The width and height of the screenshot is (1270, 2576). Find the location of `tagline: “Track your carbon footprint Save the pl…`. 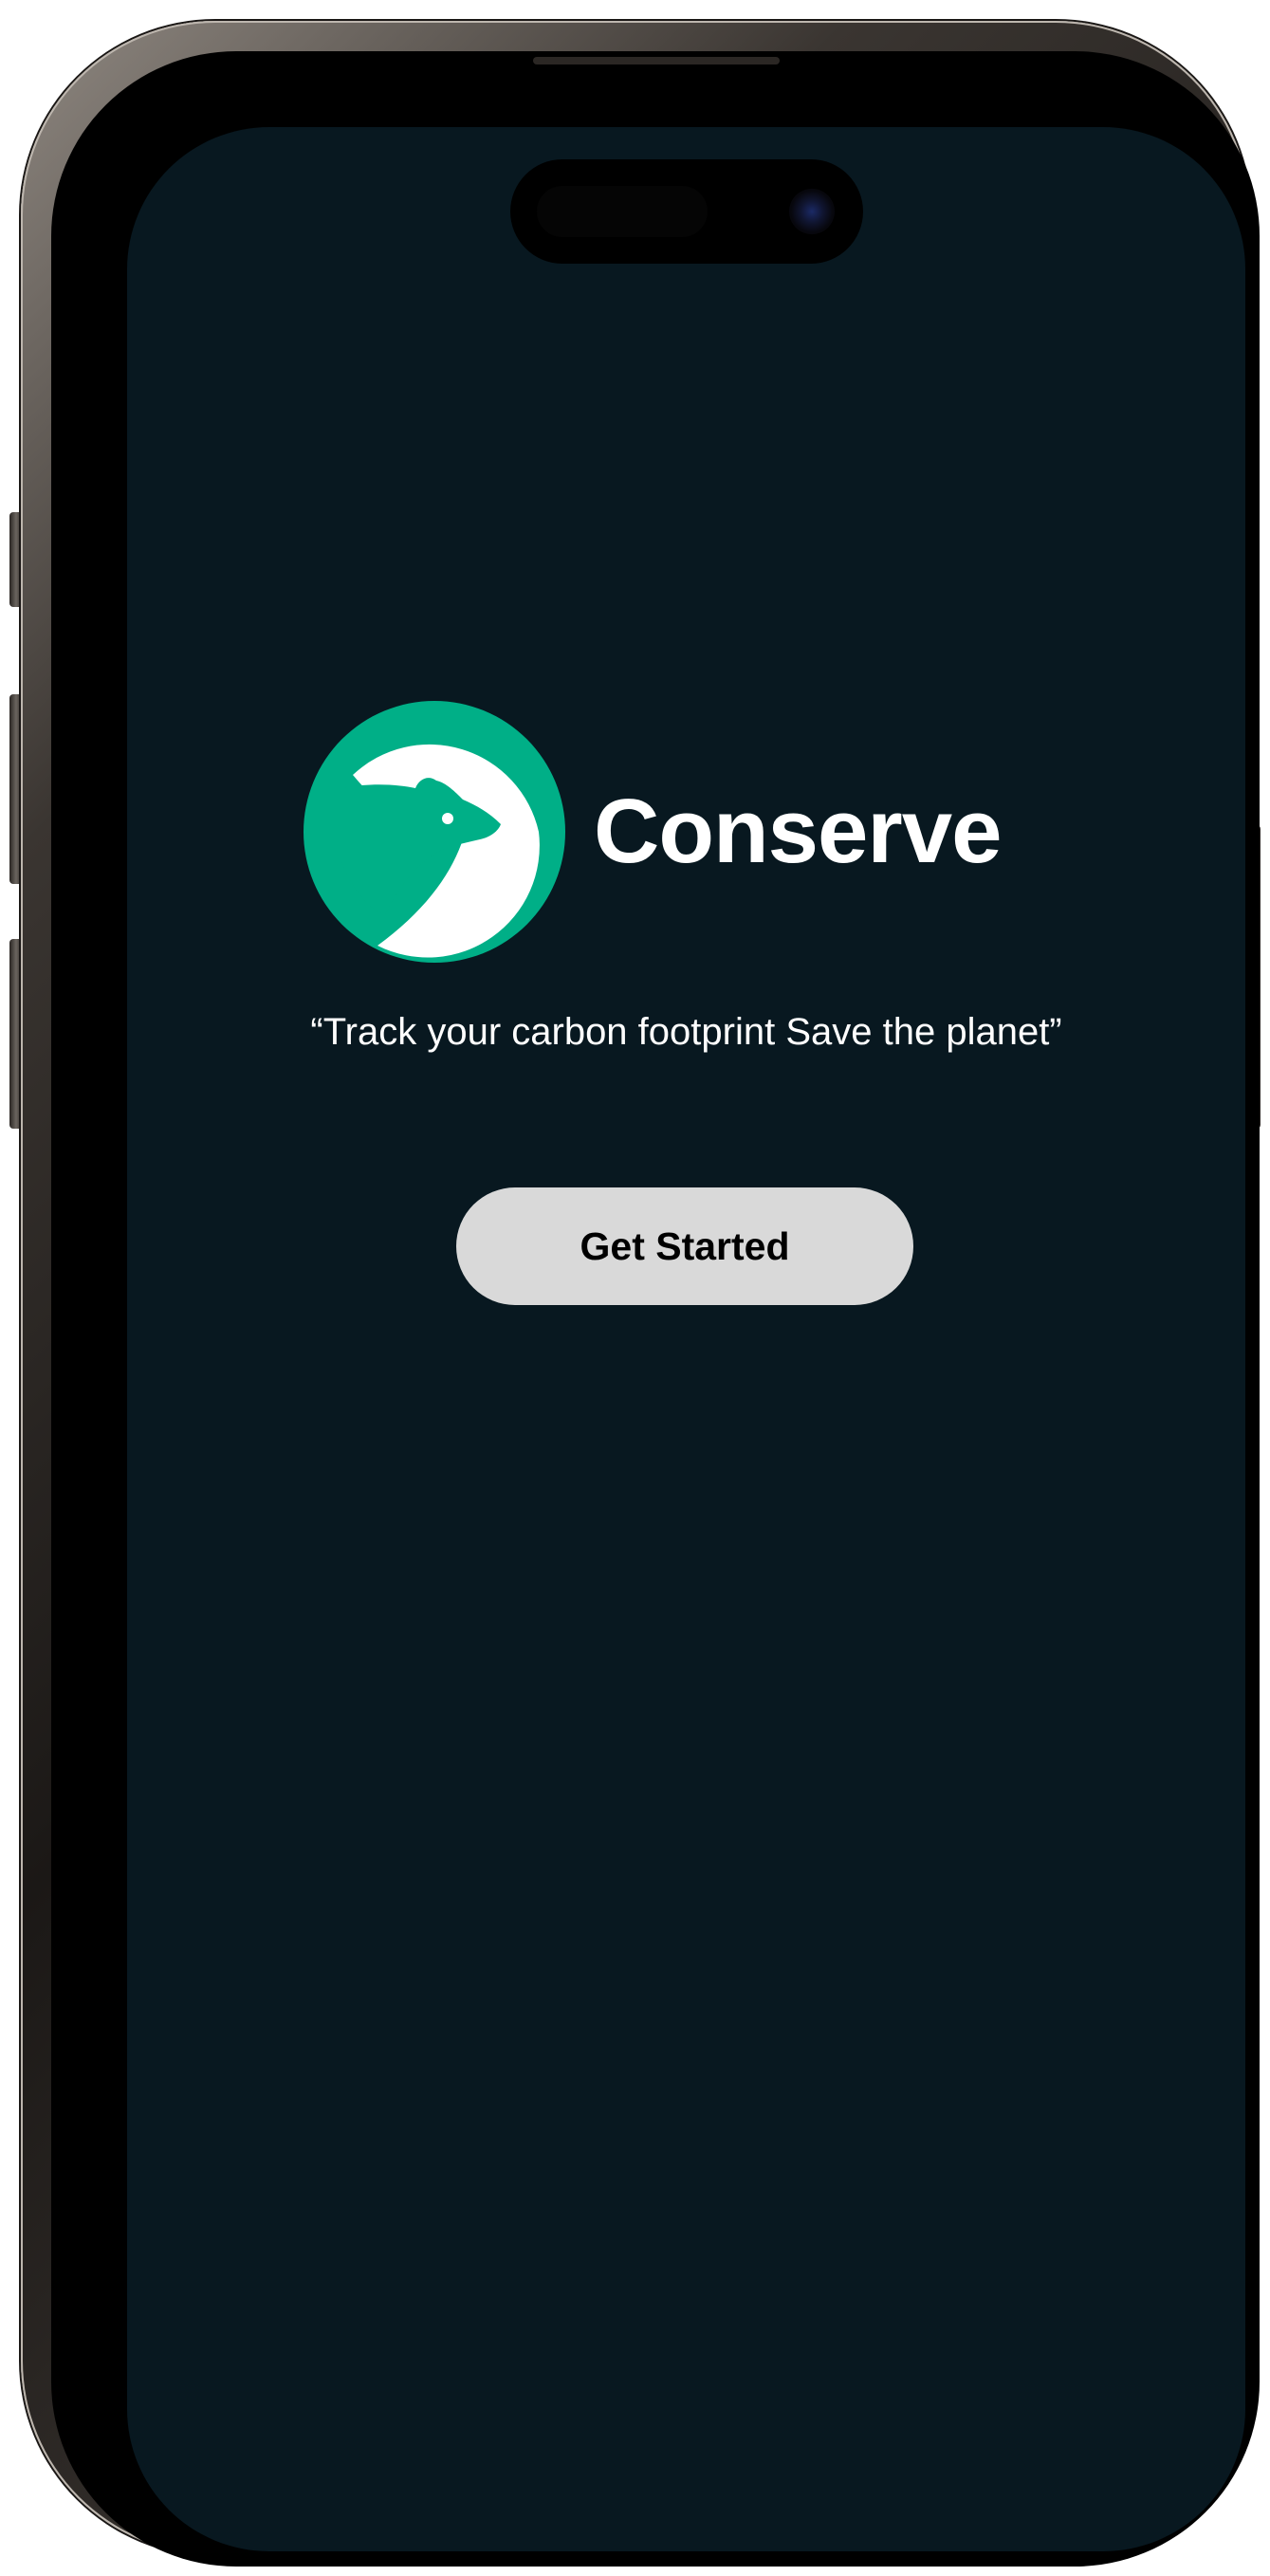

tagline: “Track your carbon footprint Save the pl… is located at coordinates (686, 1032).